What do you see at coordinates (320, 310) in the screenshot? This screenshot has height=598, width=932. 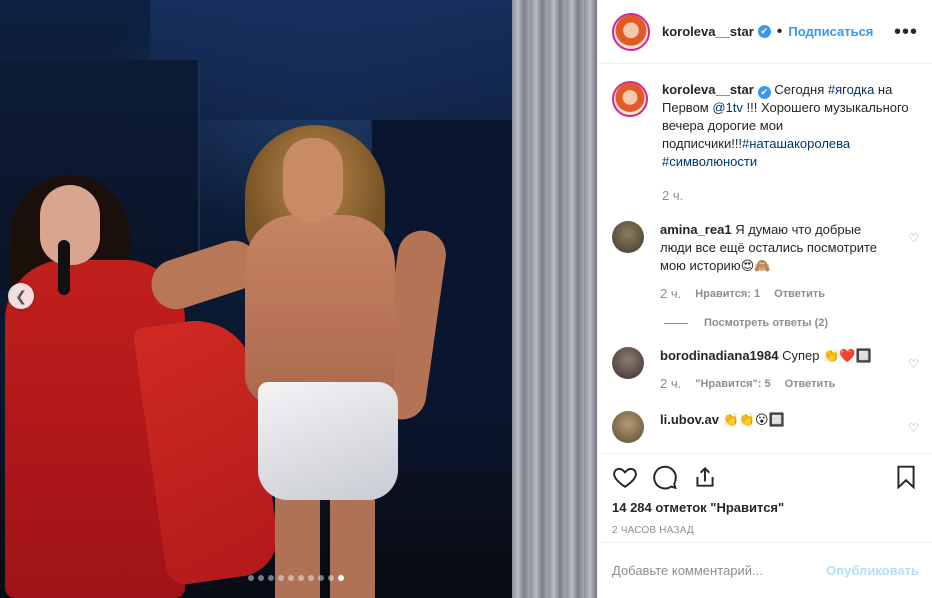 I see `man-torso` at bounding box center [320, 310].